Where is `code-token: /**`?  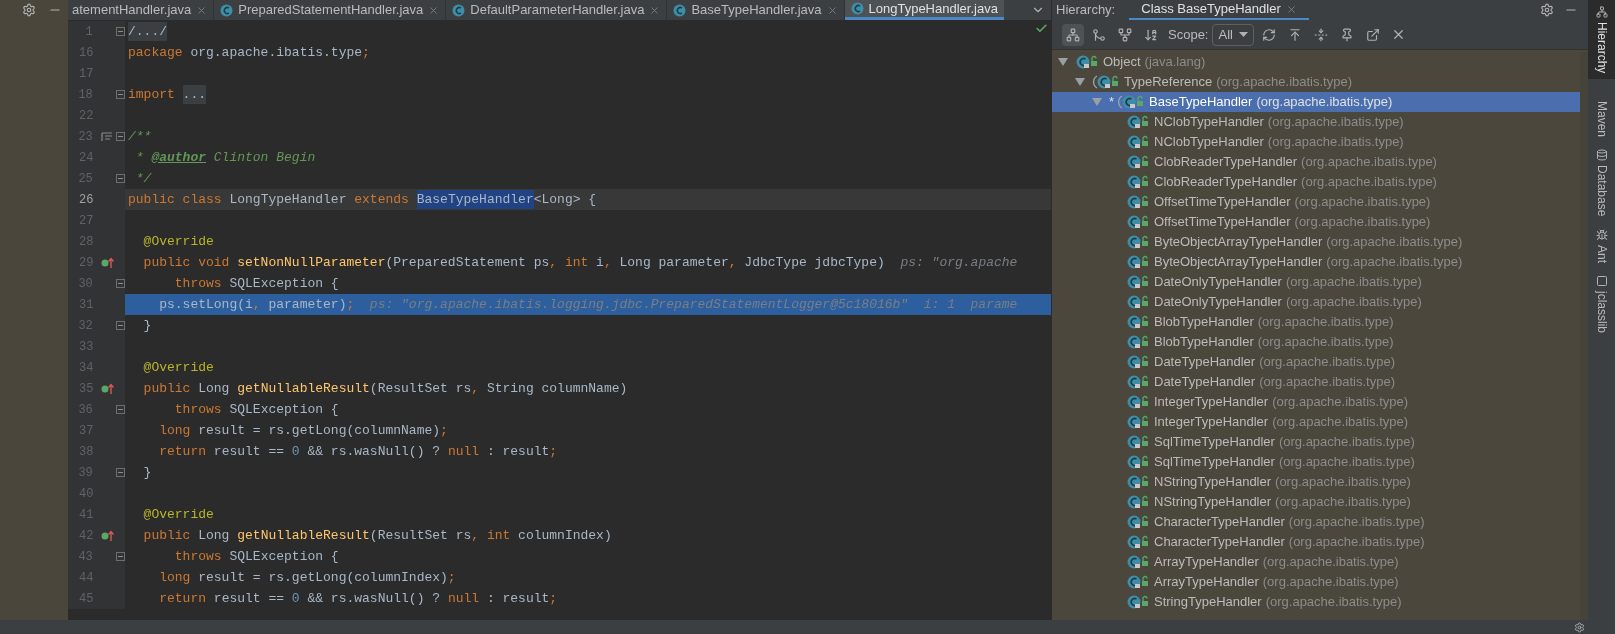
code-token: /** is located at coordinates (140, 136).